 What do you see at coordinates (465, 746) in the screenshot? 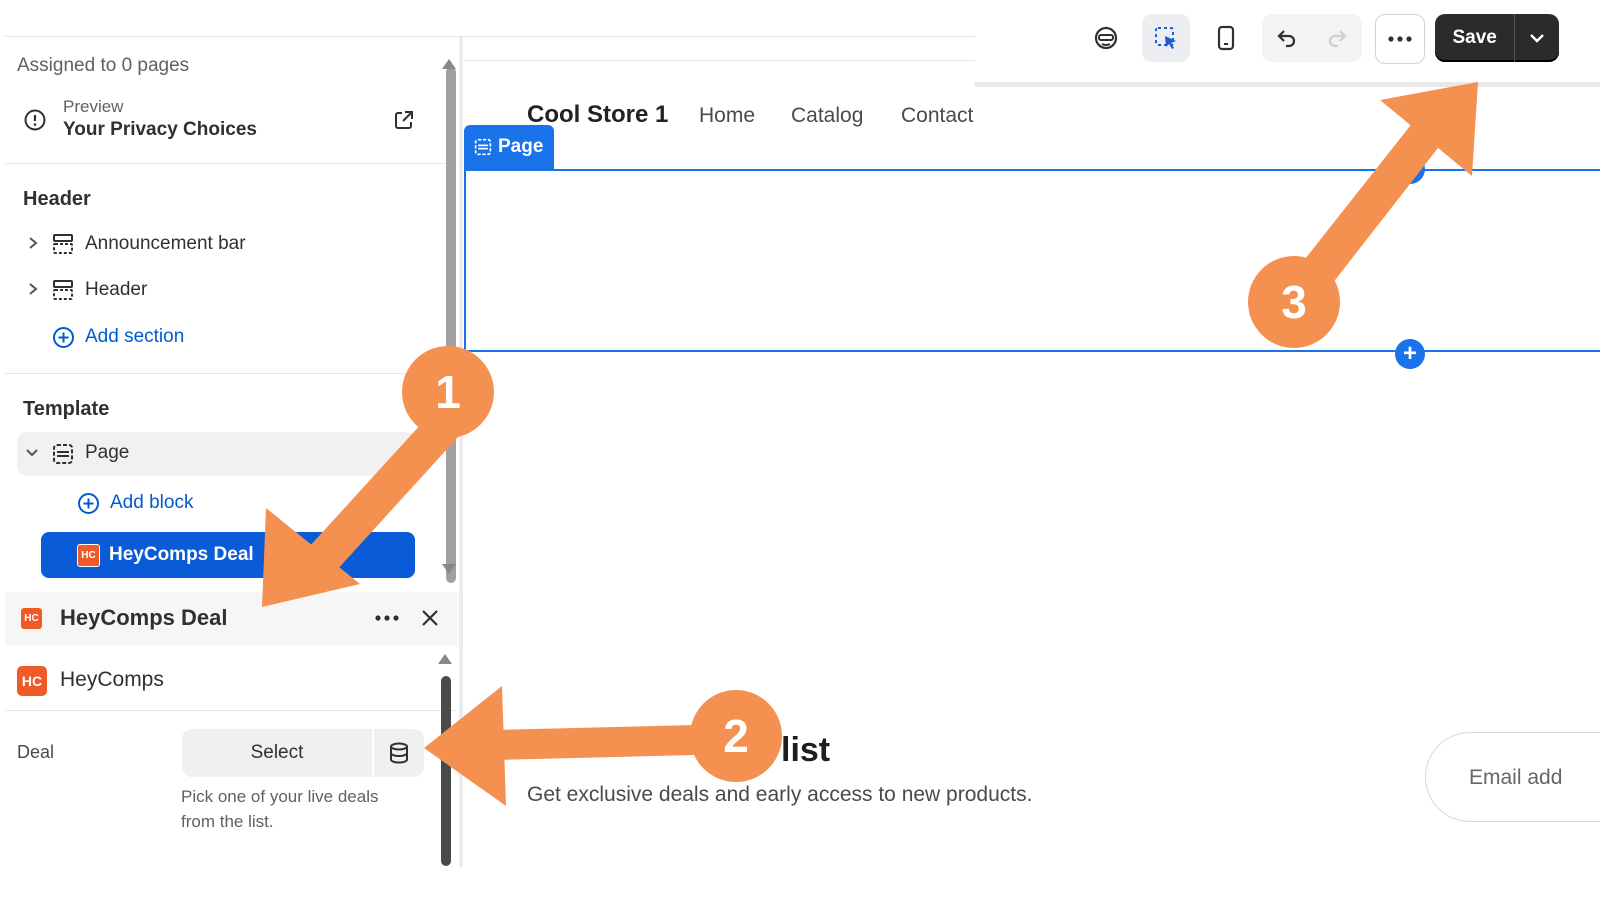
I see `arrow-2-head` at bounding box center [465, 746].